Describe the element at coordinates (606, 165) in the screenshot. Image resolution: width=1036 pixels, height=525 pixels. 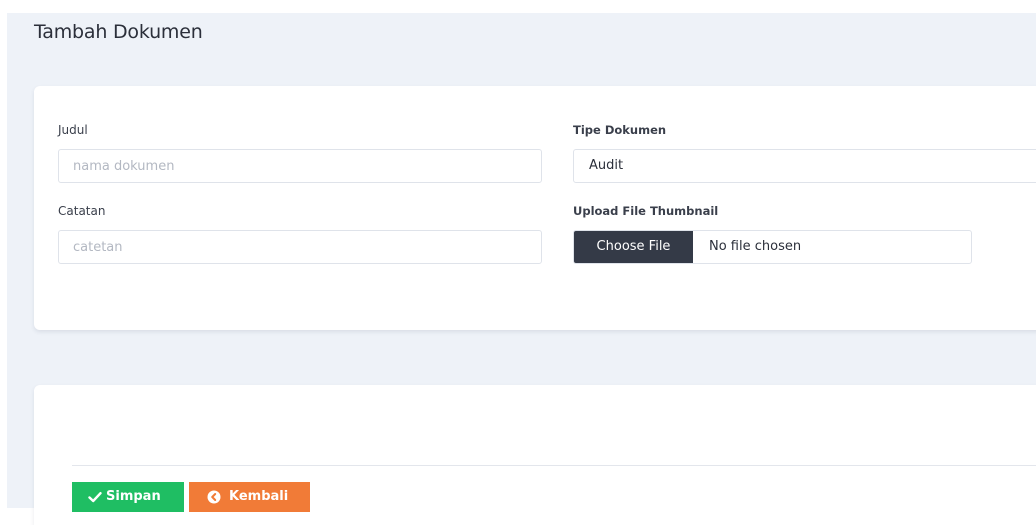
I see `tipe-dokumen-selected: Audit` at that location.